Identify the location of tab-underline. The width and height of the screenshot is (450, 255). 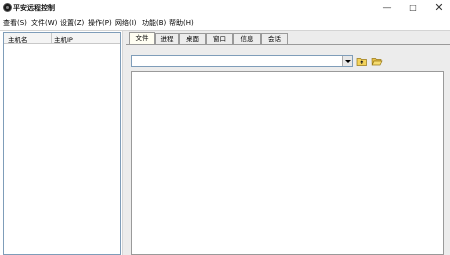
(288, 44).